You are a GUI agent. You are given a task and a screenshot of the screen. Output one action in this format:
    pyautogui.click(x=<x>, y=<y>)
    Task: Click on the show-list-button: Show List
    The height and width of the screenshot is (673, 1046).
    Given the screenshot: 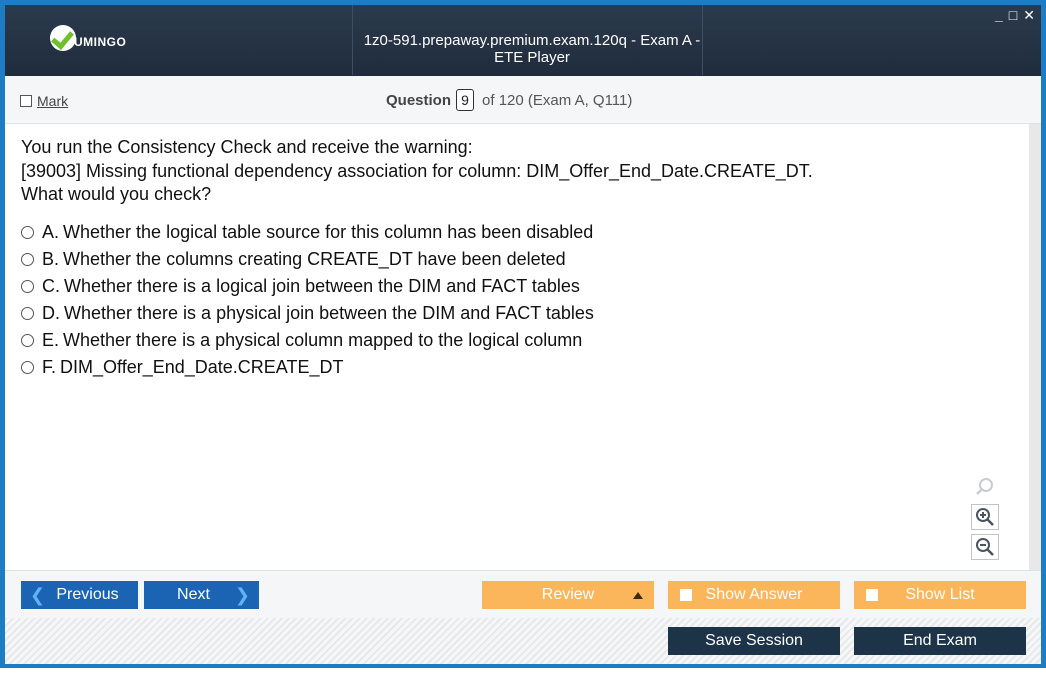 What is the action you would take?
    pyautogui.click(x=940, y=595)
    